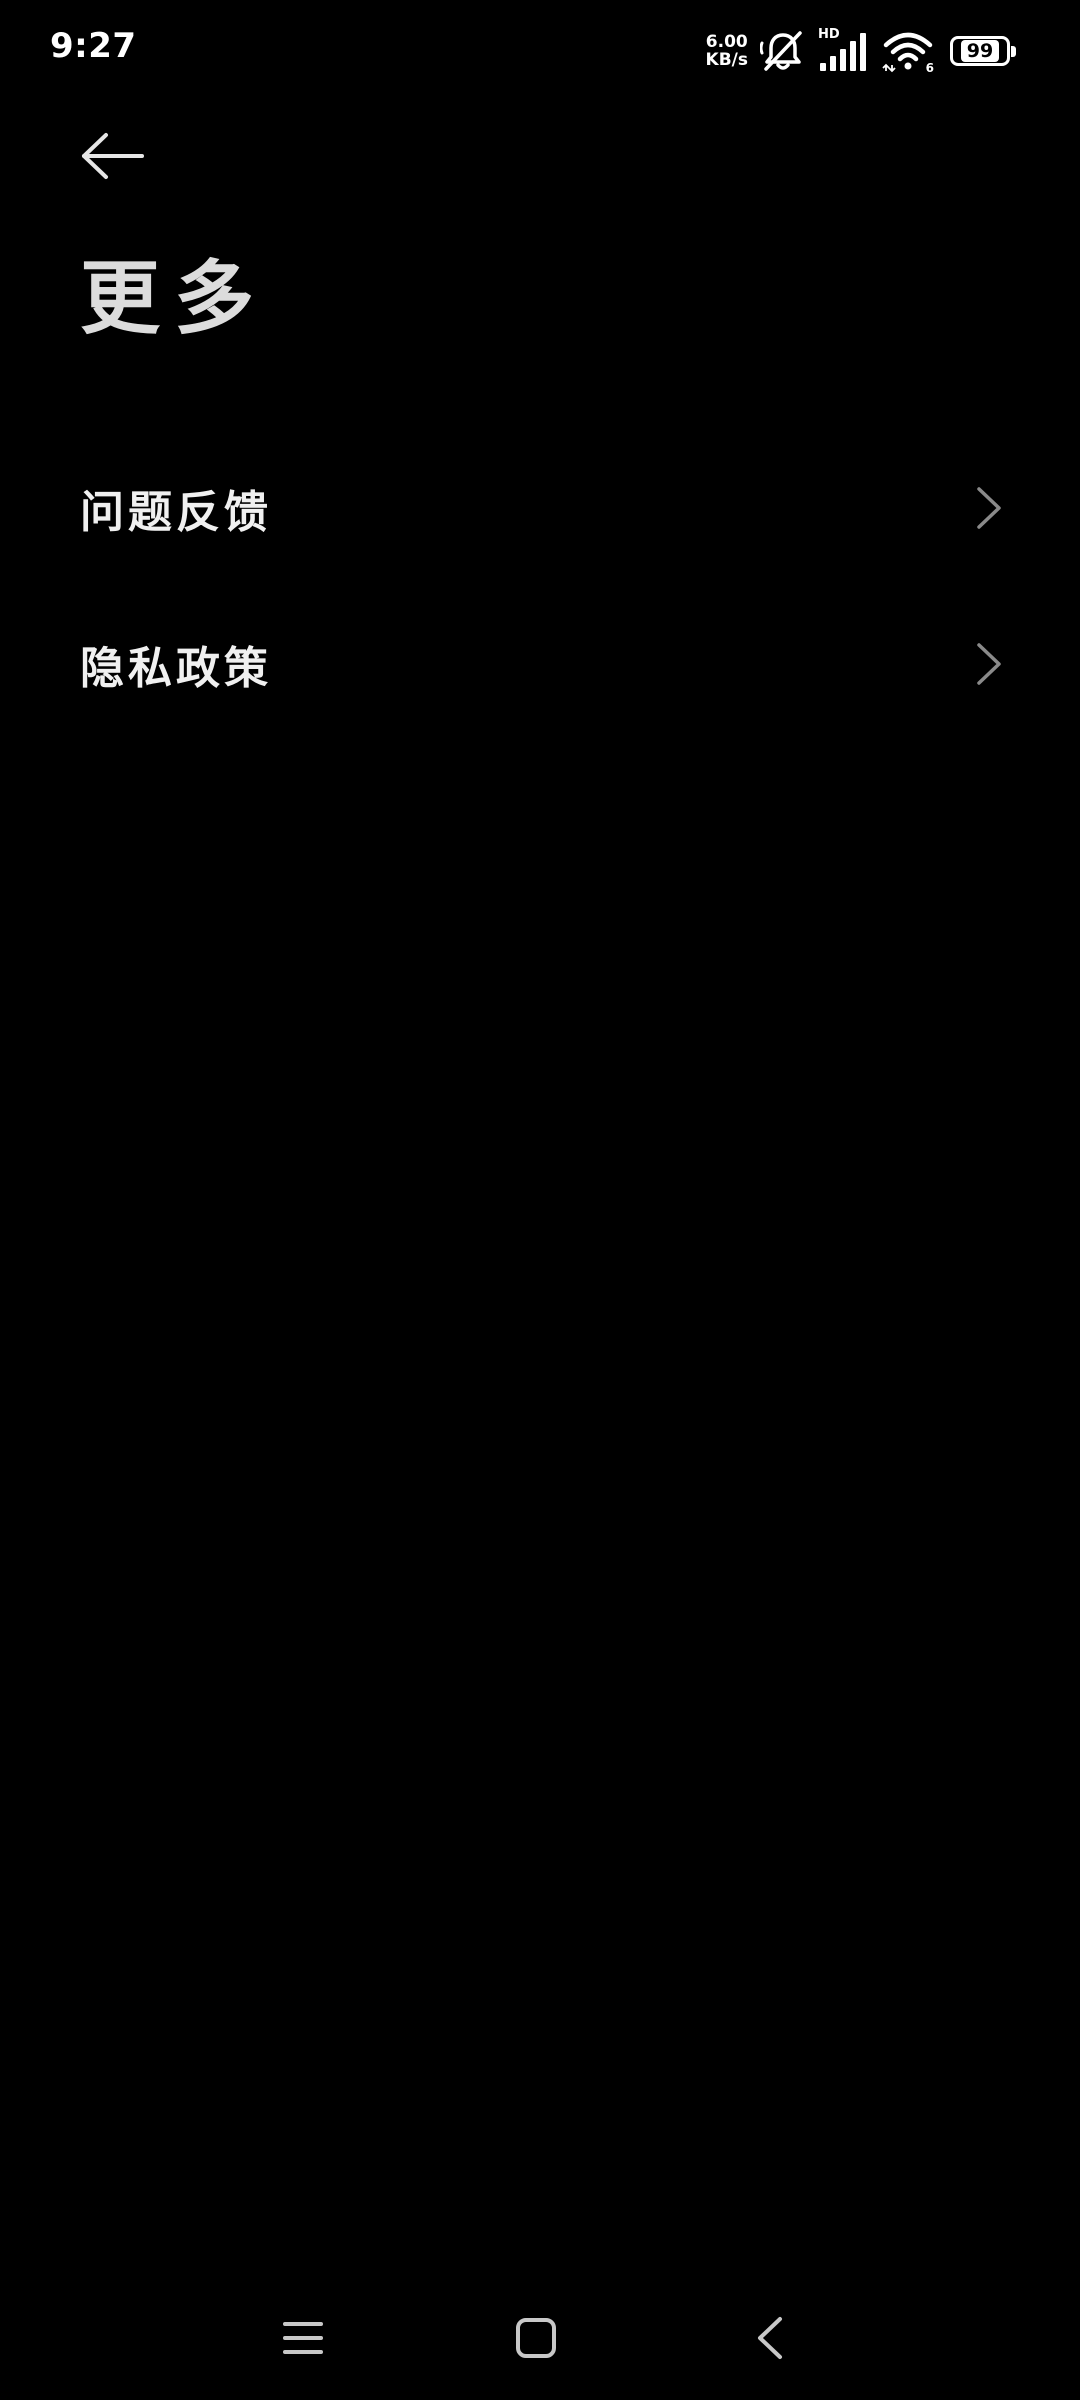  What do you see at coordinates (980, 51) in the screenshot?
I see `battery-level: 99` at bounding box center [980, 51].